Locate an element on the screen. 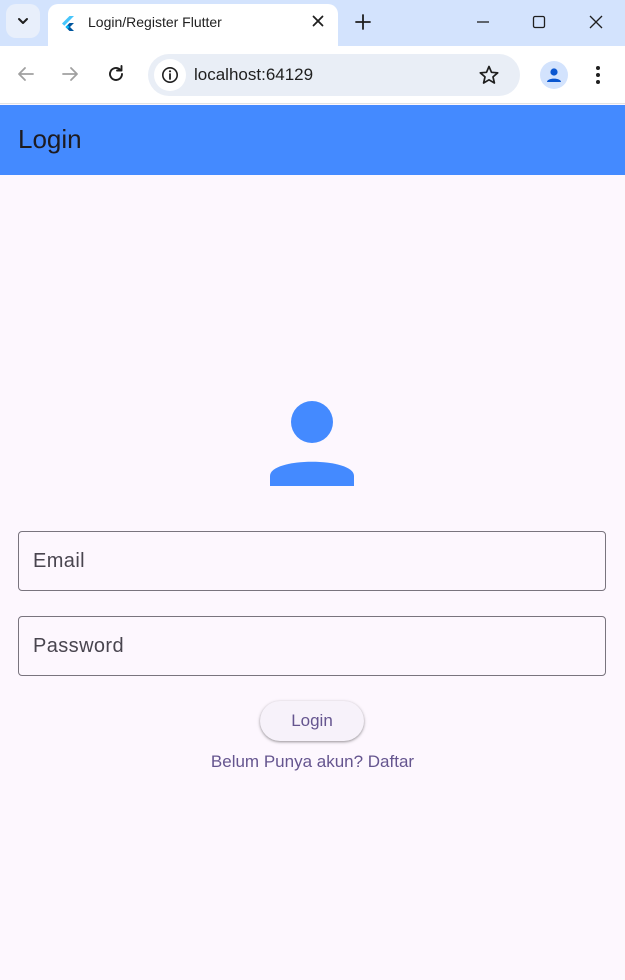 The width and height of the screenshot is (625, 980). star-icon is located at coordinates (489, 75).